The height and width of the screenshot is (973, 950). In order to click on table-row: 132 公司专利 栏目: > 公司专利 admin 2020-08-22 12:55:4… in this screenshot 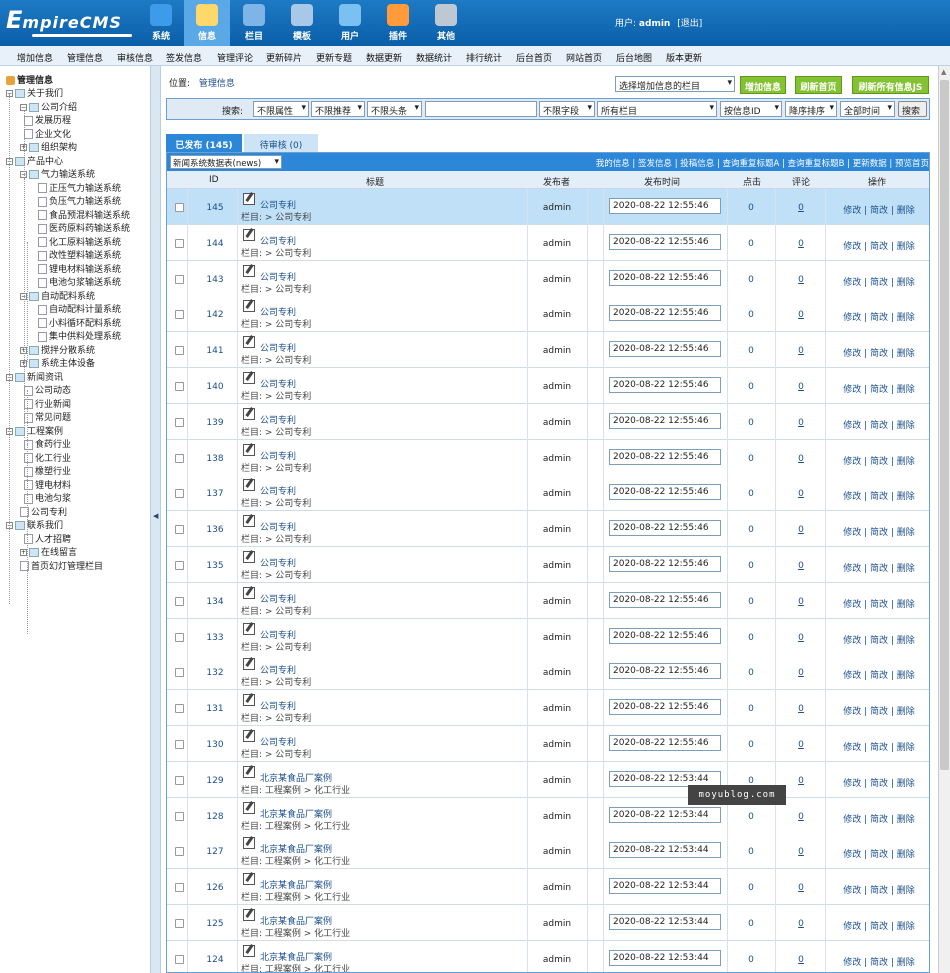, I will do `click(548, 672)`.